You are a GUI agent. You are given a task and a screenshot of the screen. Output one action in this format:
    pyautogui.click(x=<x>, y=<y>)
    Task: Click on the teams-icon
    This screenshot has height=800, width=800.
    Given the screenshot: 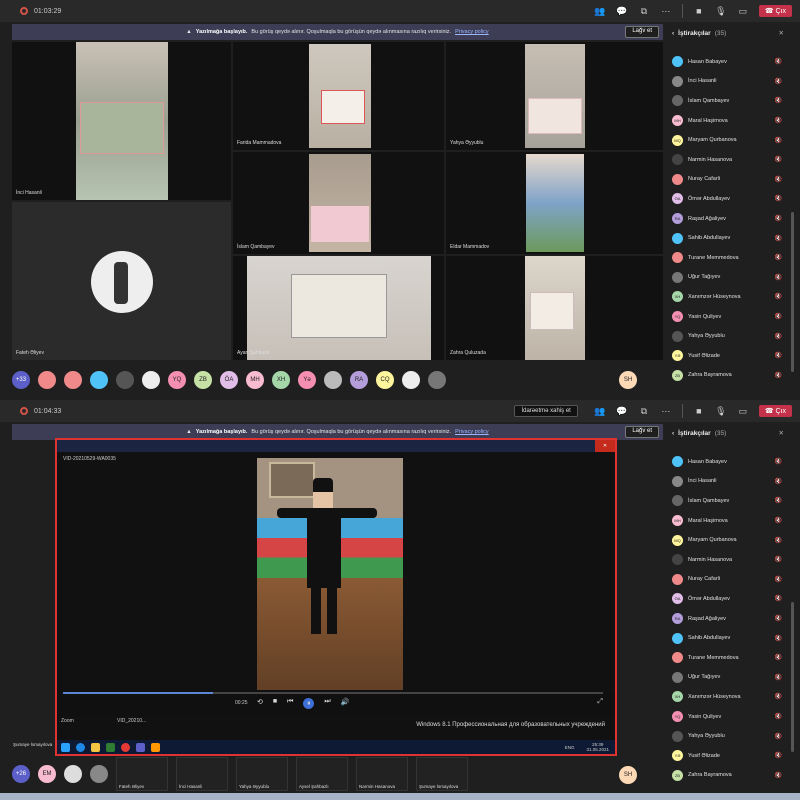 What is the action you would take?
    pyautogui.click(x=140, y=747)
    